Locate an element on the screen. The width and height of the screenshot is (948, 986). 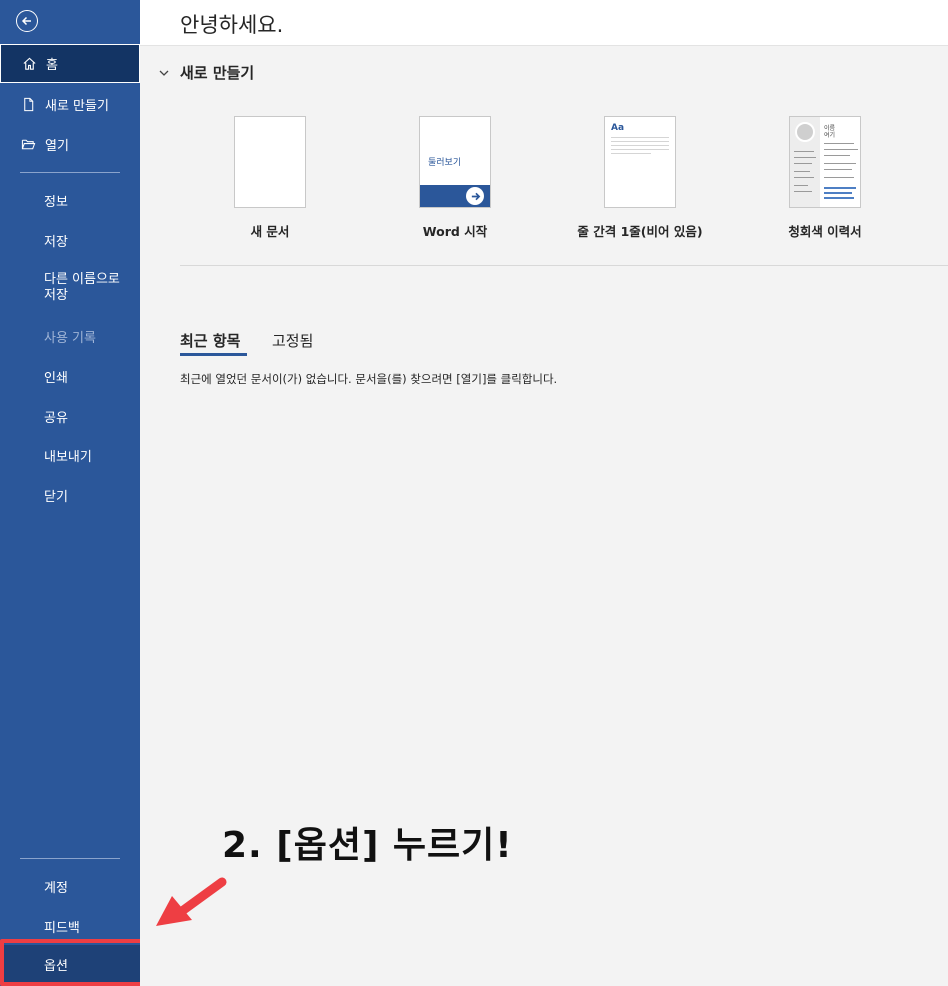
annotation-callout: 2. [옵션] 누르기! is located at coordinates (367, 845).